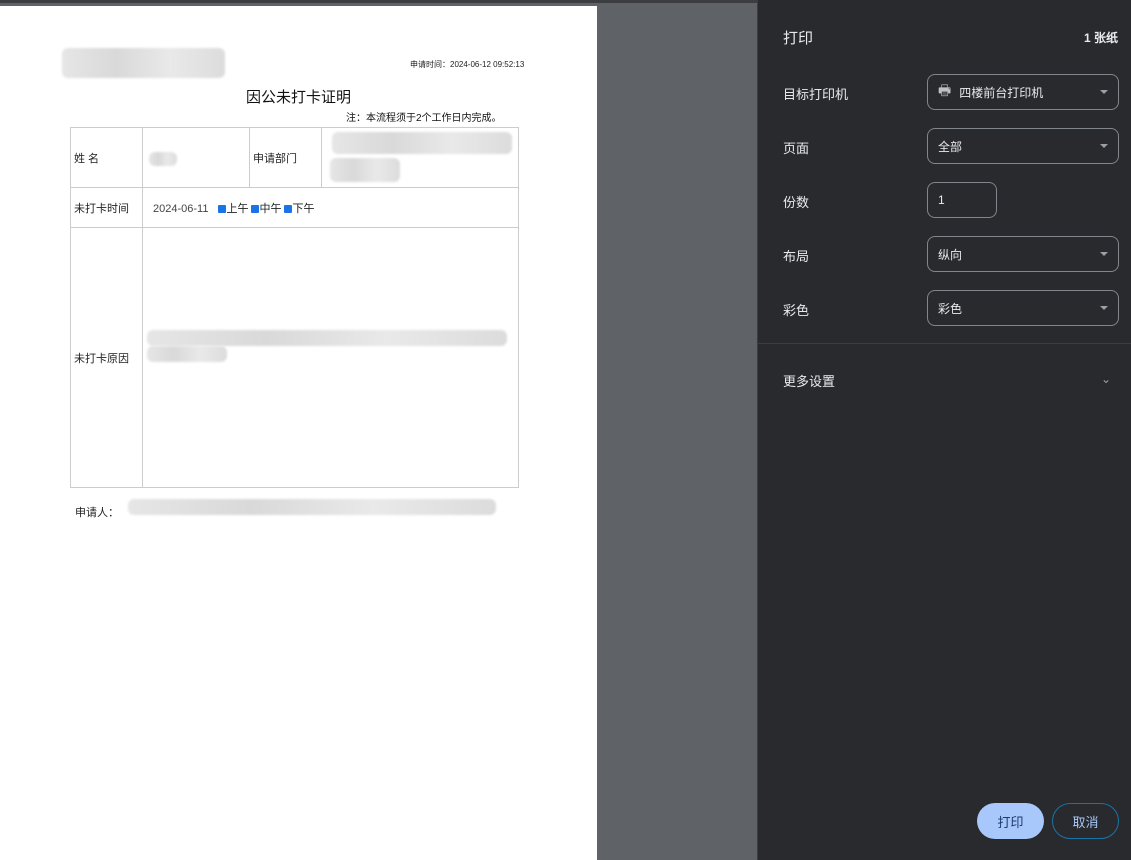  Describe the element at coordinates (962, 200) in the screenshot. I see `copies-input: 1` at that location.